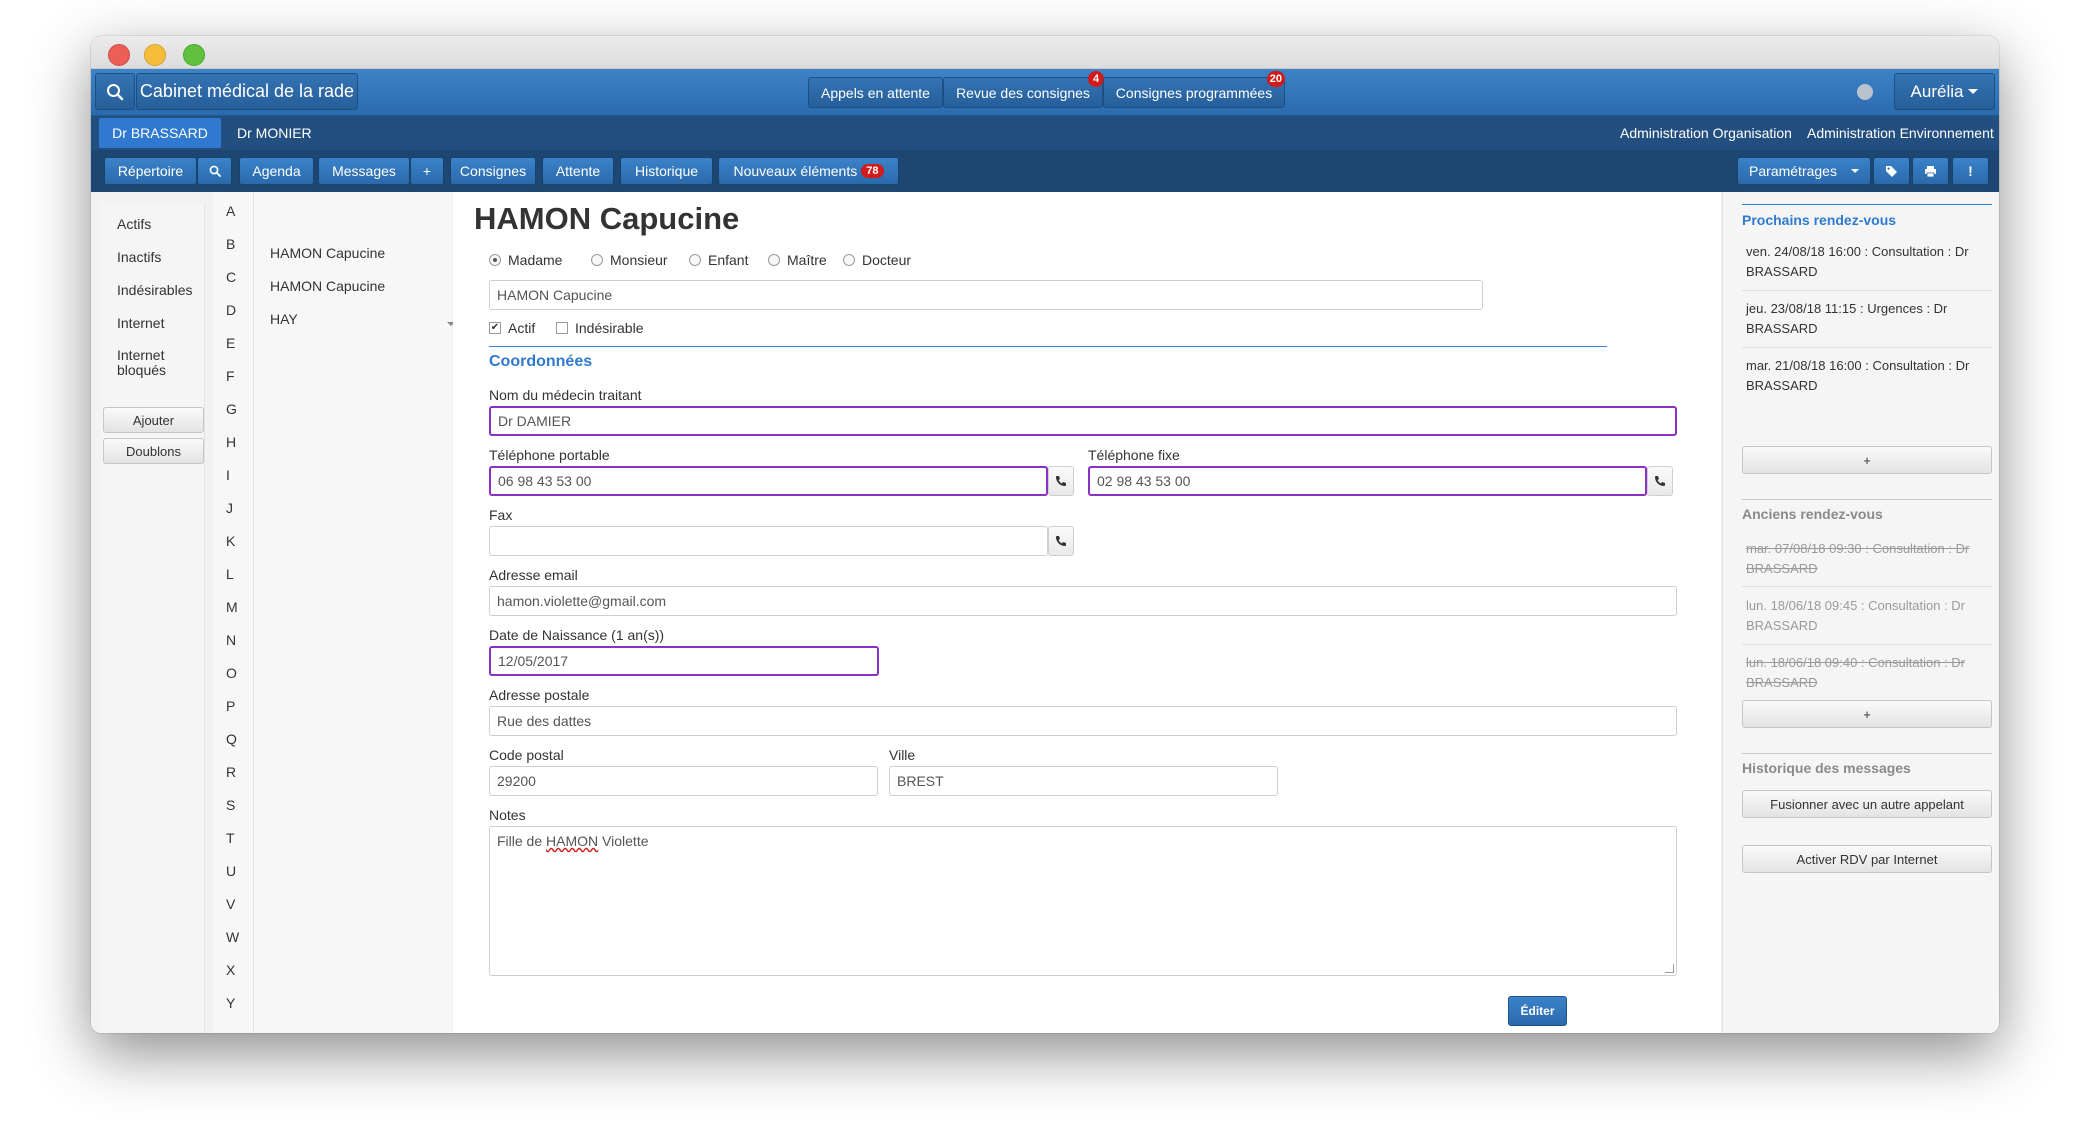 Image resolution: width=2083 pixels, height=1135 pixels. What do you see at coordinates (1793, 171) in the screenshot?
I see `parametrages-label: Paramétrages` at bounding box center [1793, 171].